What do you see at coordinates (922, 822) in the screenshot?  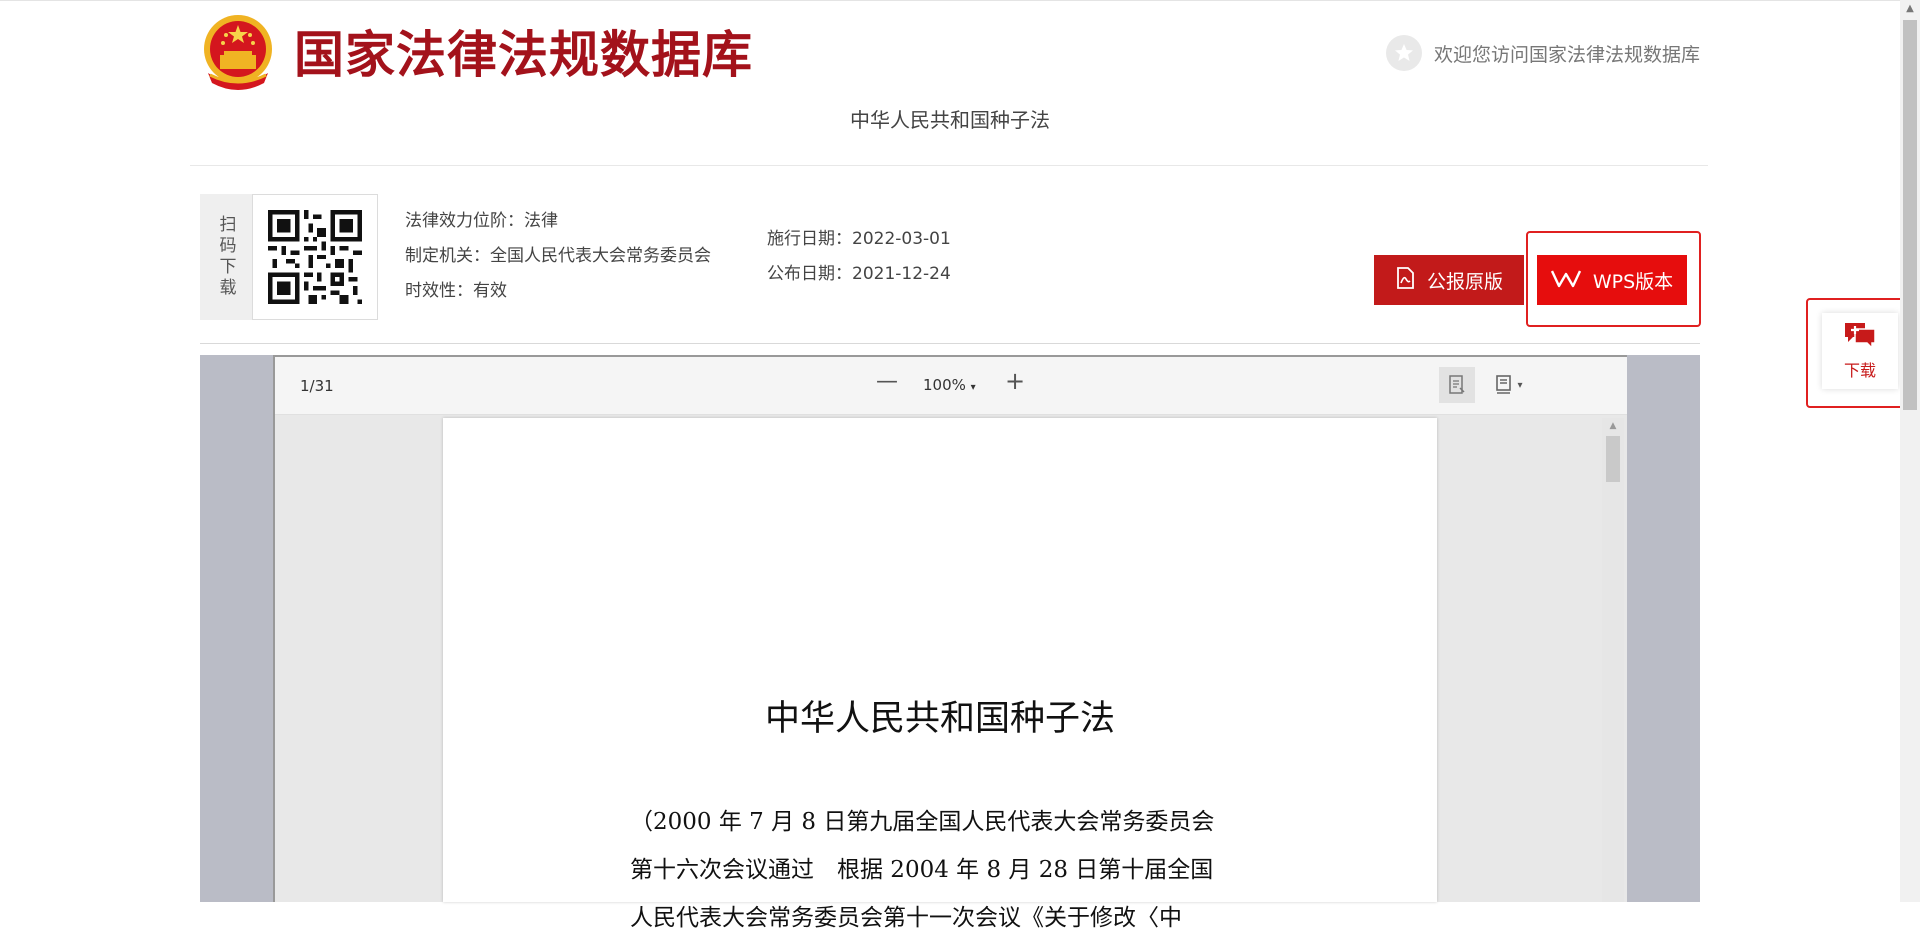 I see `document-line: （2000 年 7 月 8 日第九届全国人民代表大会常务委员会` at bounding box center [922, 822].